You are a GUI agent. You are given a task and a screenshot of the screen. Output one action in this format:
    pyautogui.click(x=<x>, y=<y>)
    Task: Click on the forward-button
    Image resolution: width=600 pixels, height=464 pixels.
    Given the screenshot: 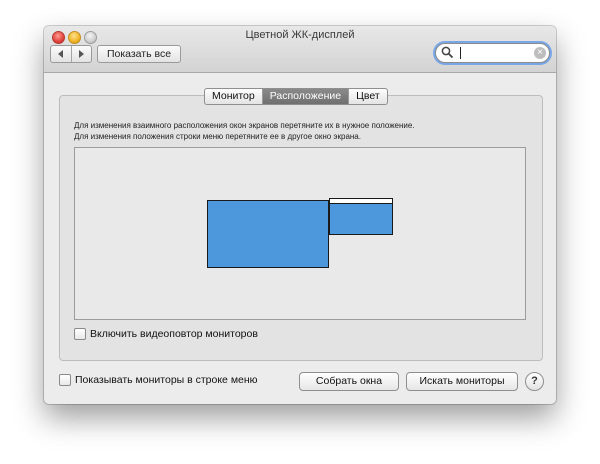 What is the action you would take?
    pyautogui.click(x=81, y=54)
    